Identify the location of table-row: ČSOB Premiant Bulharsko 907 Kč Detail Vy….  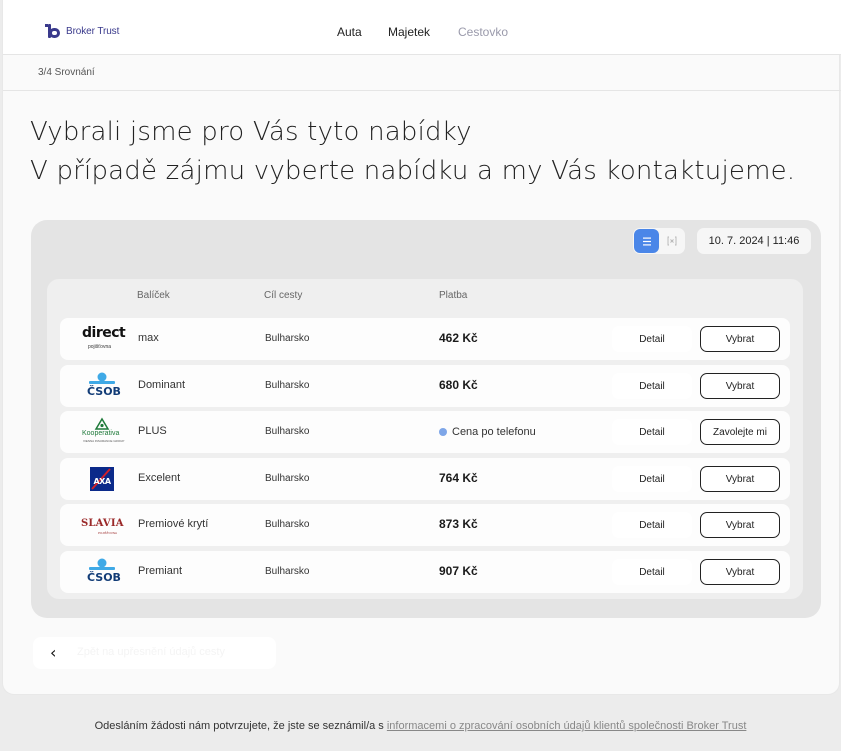
(425, 572).